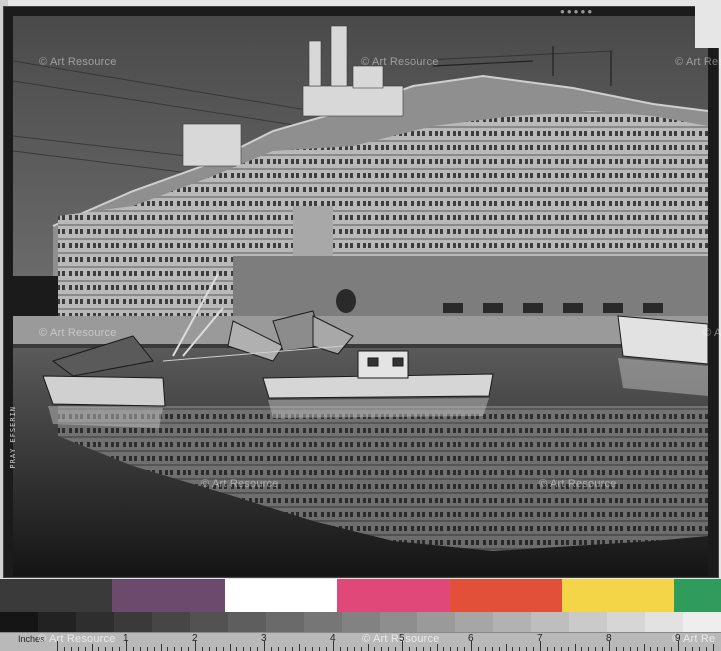  What do you see at coordinates (264, 638) in the screenshot?
I see `ruler-number: 3` at bounding box center [264, 638].